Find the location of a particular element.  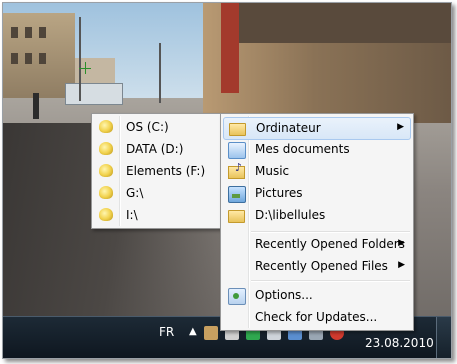

wallpaper-roof is located at coordinates (345, 23).